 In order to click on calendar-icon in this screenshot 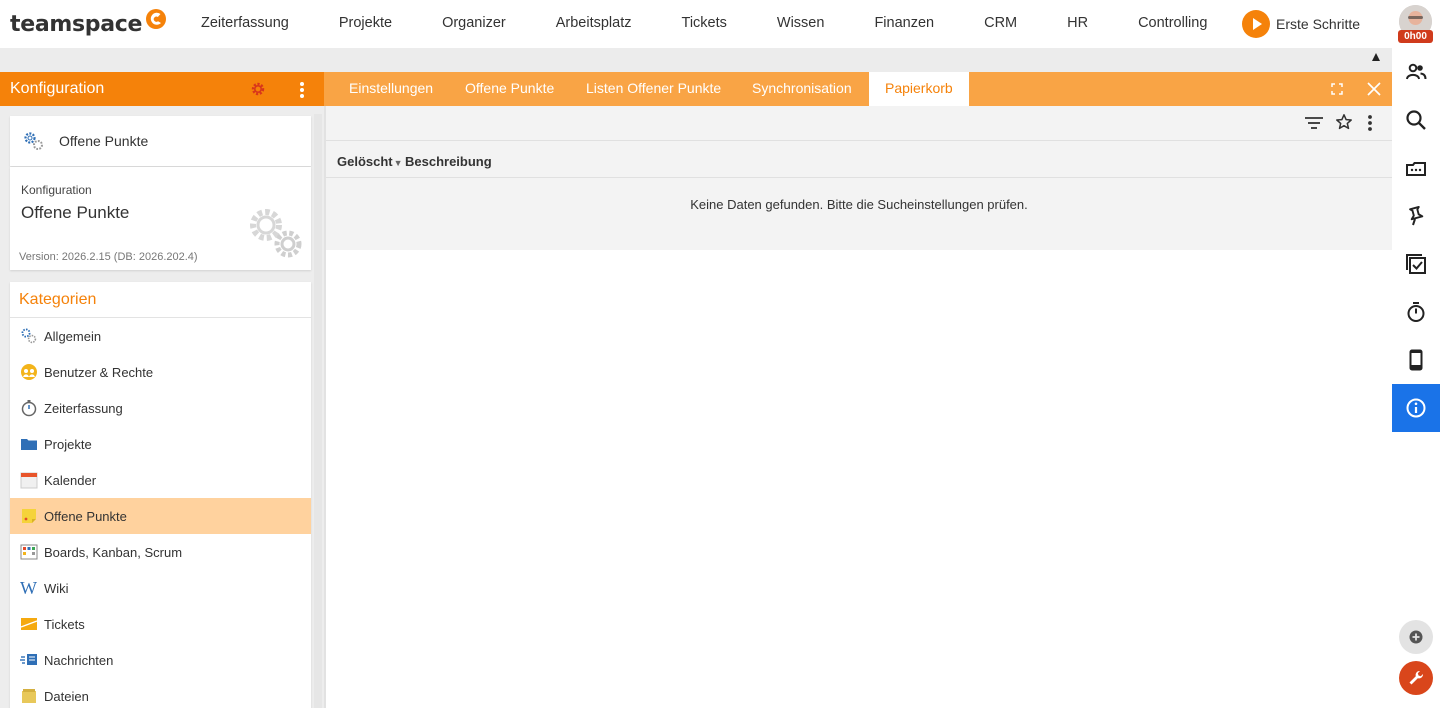, I will do `click(29, 480)`.